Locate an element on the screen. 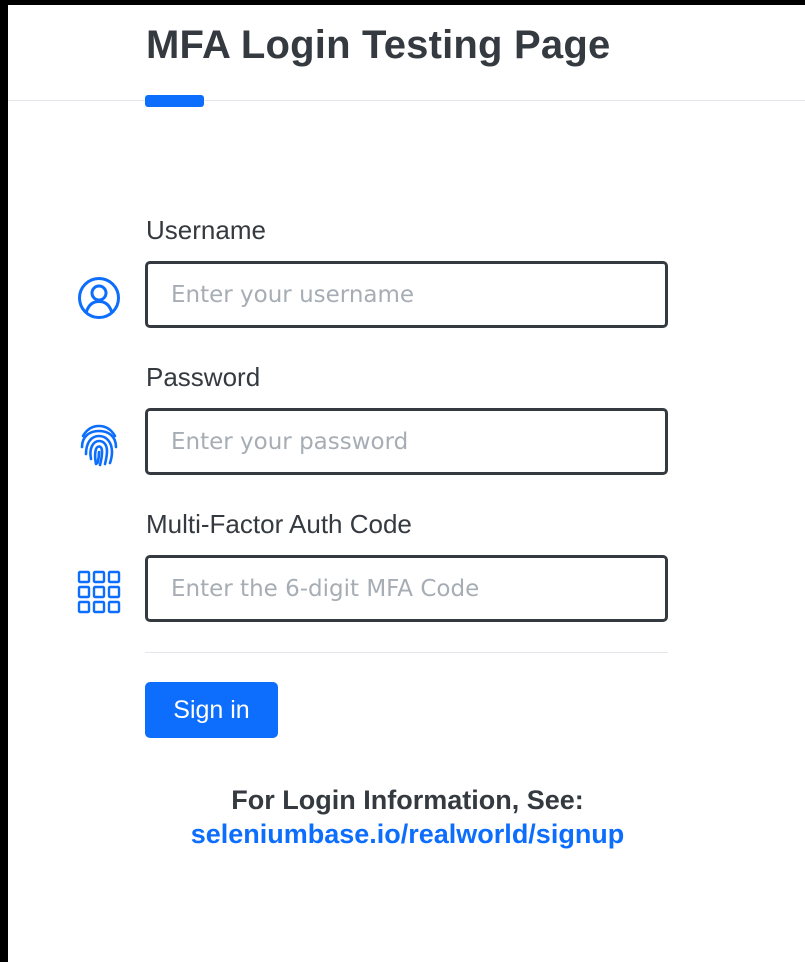 The height and width of the screenshot is (962, 805). mfa-label: Multi-Factor Auth Code is located at coordinates (279, 524).